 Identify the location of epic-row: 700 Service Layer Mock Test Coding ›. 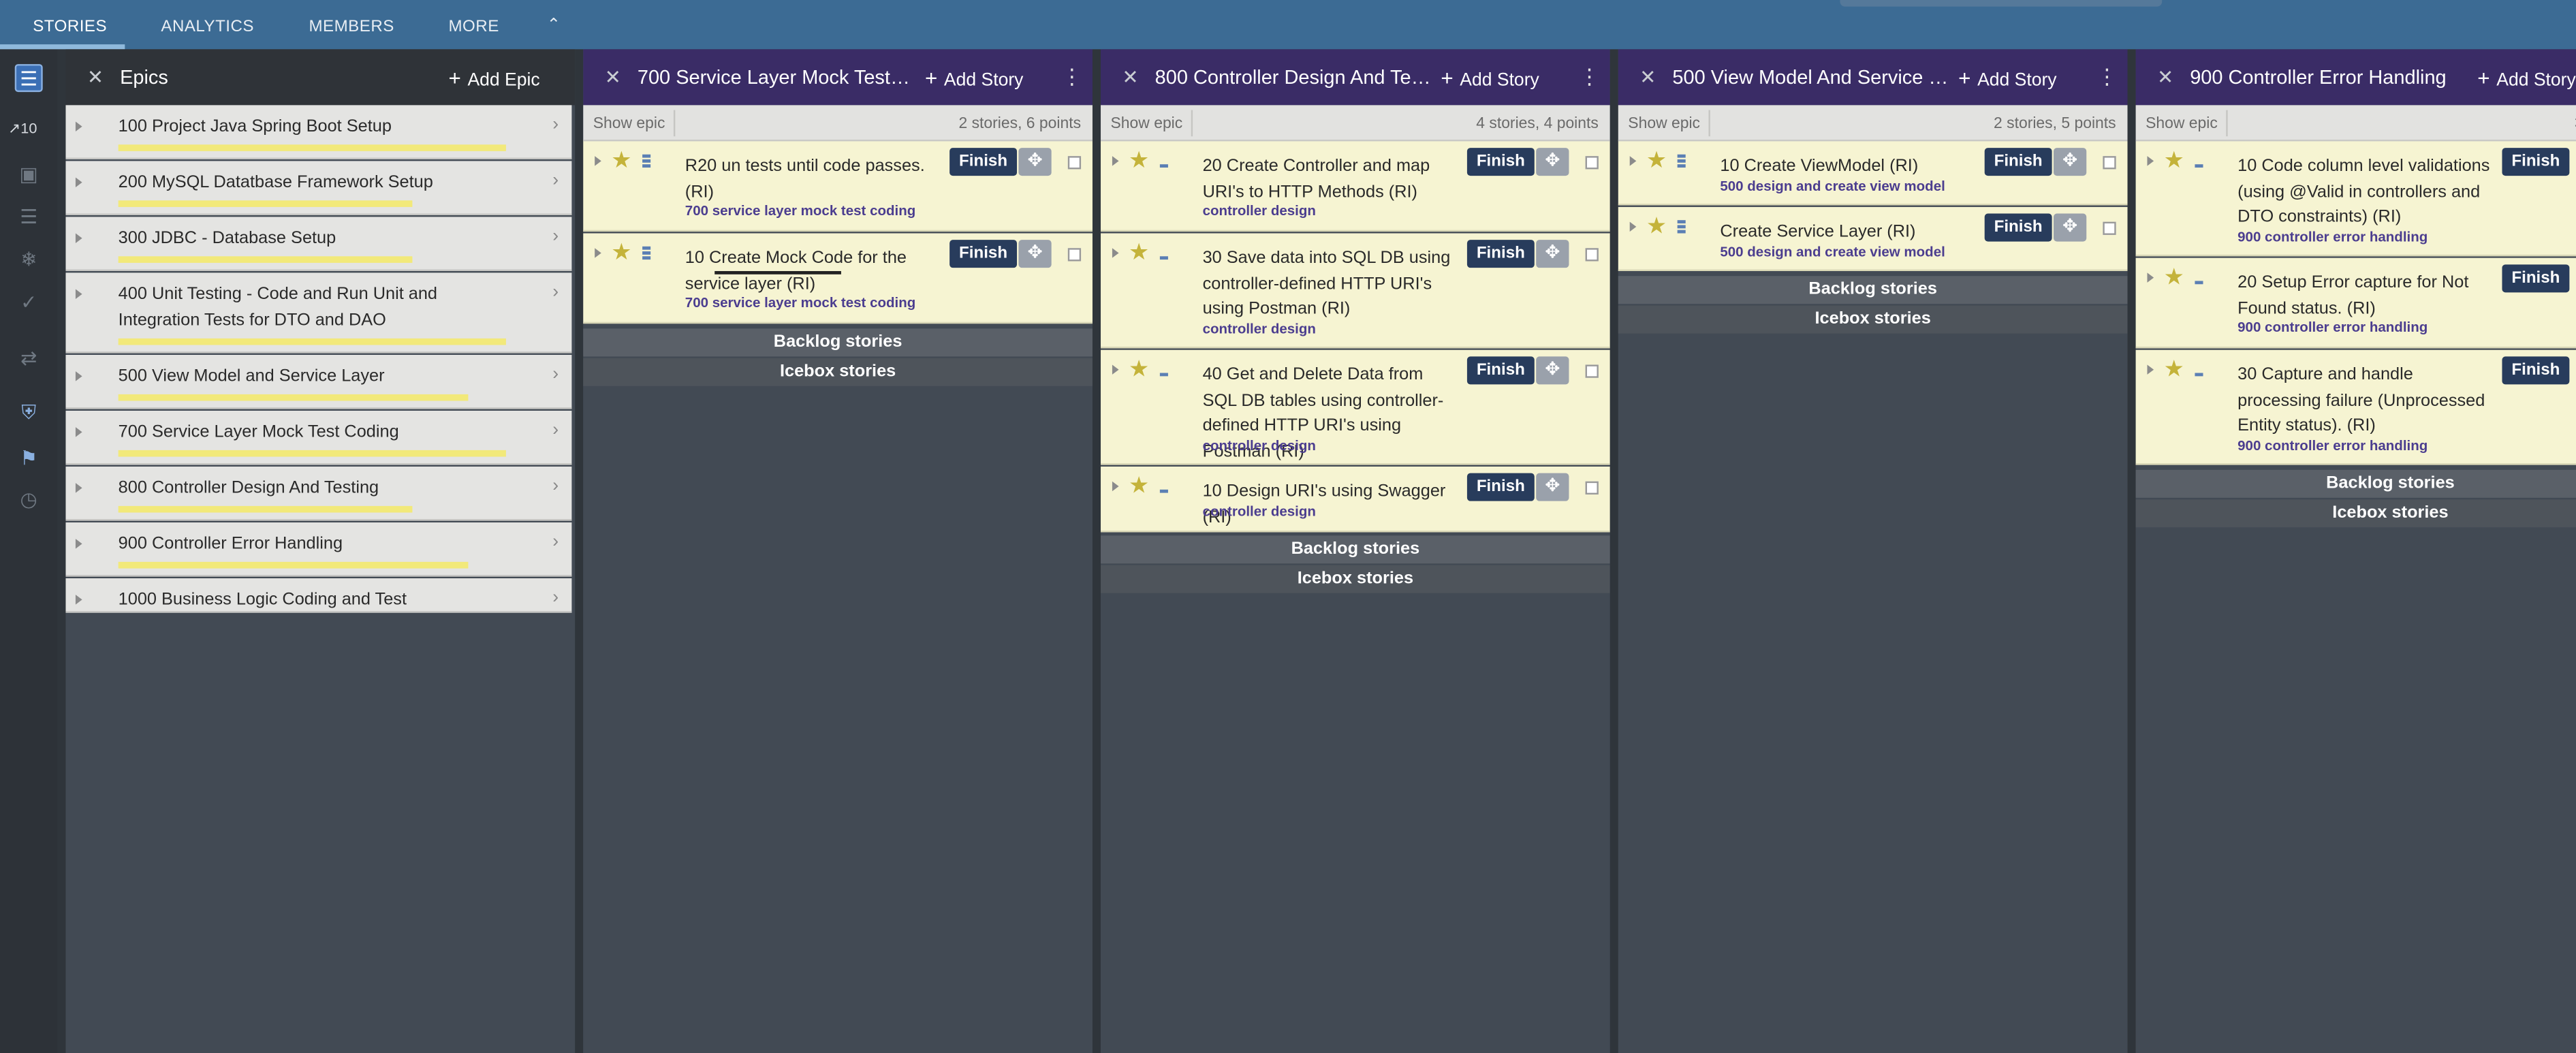
(318, 438).